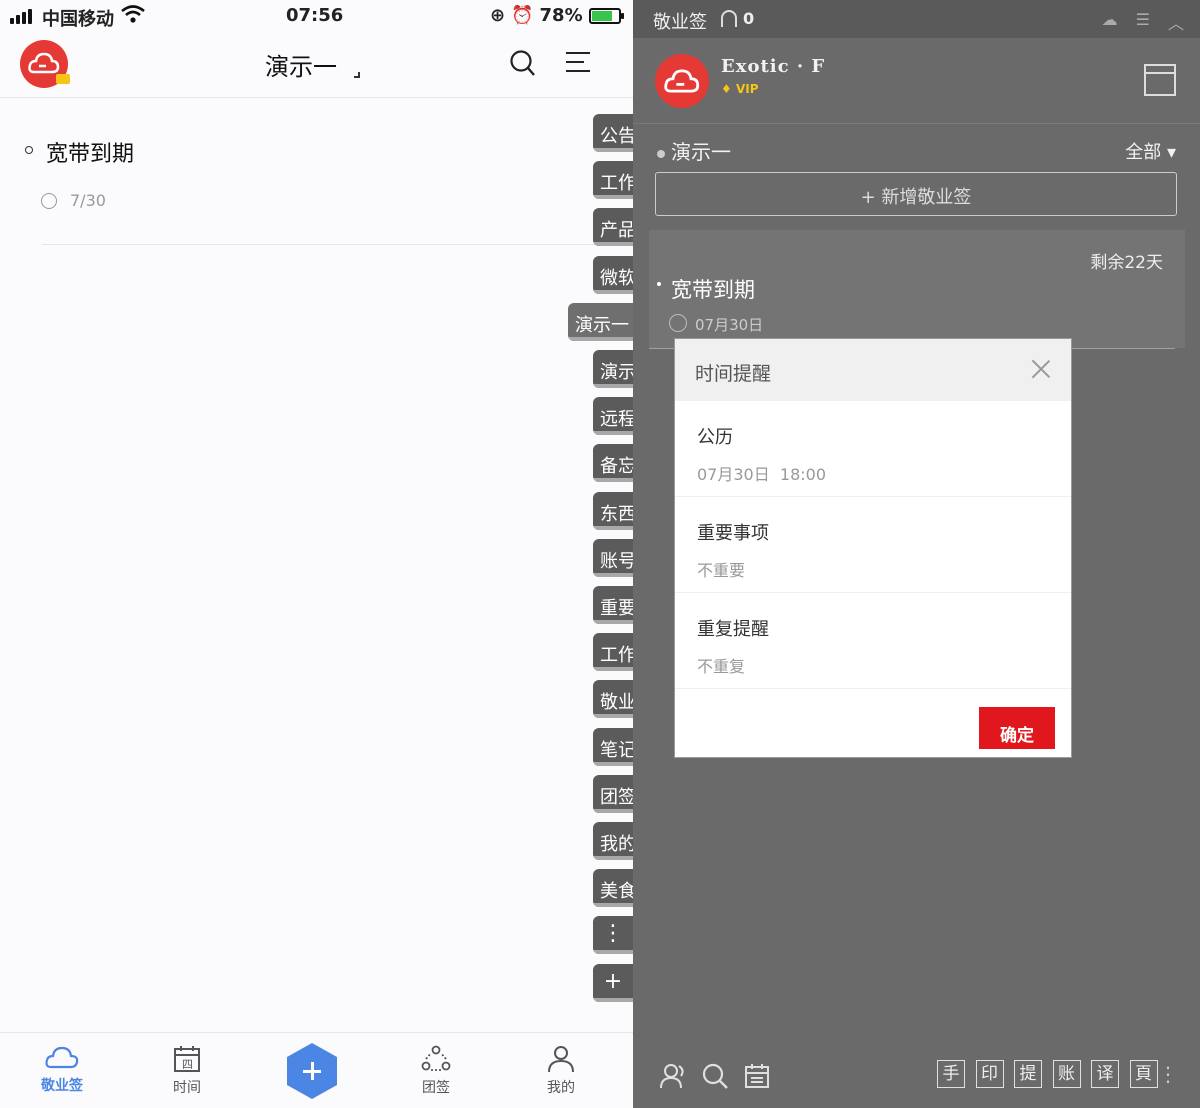 The image size is (1200, 1108). Describe the element at coordinates (613, 982) in the screenshot. I see `add-tab-icon: +` at that location.